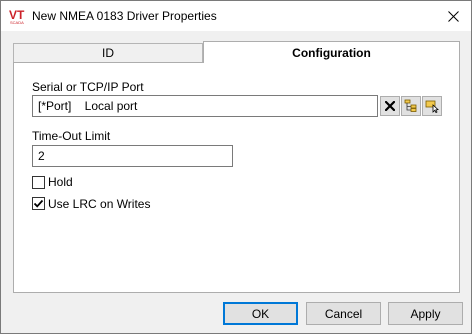 The width and height of the screenshot is (472, 334). Describe the element at coordinates (60, 182) in the screenshot. I see `hold-label: Hold` at that location.